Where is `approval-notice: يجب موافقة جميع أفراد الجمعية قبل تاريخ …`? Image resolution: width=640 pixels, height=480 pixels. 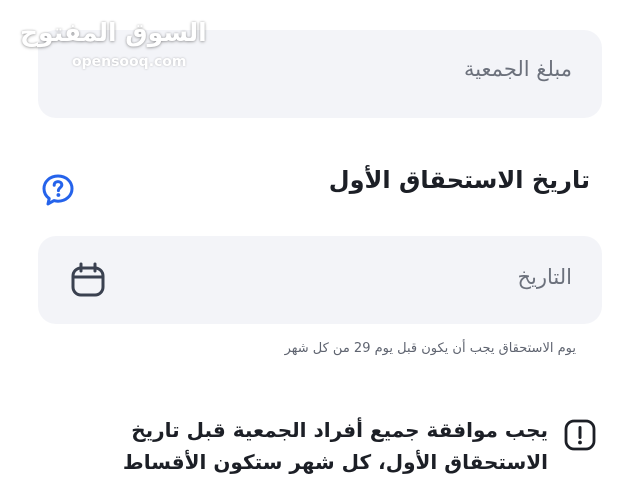
approval-notice: يجب موافقة جميع أفراد الجمعية قبل تاريخ … is located at coordinates (318, 446).